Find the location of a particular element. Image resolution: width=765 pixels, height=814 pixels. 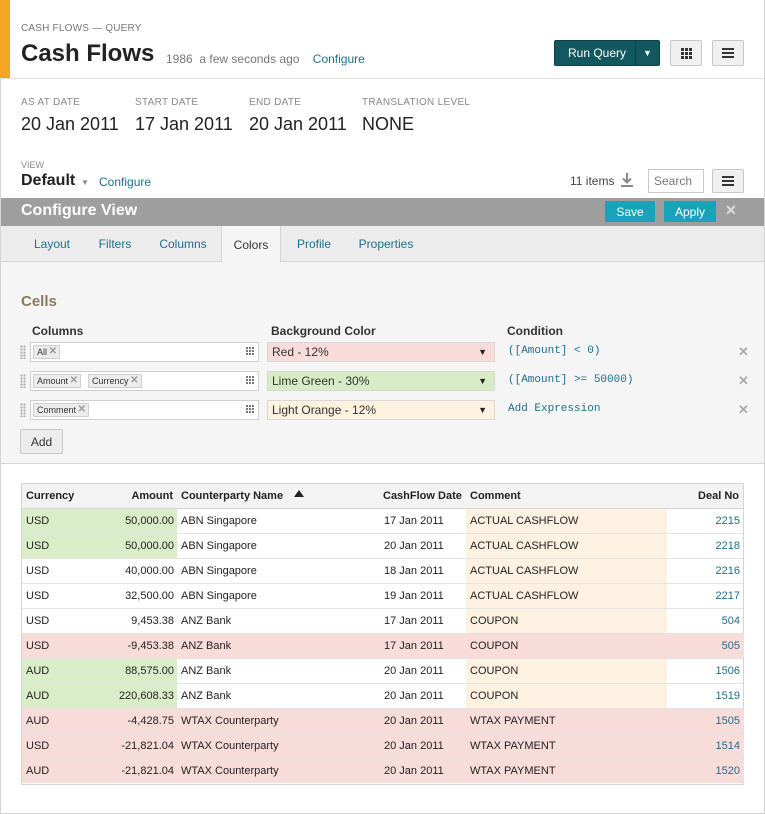

column-header-counterparty: Counterparty Name is located at coordinates (232, 496).